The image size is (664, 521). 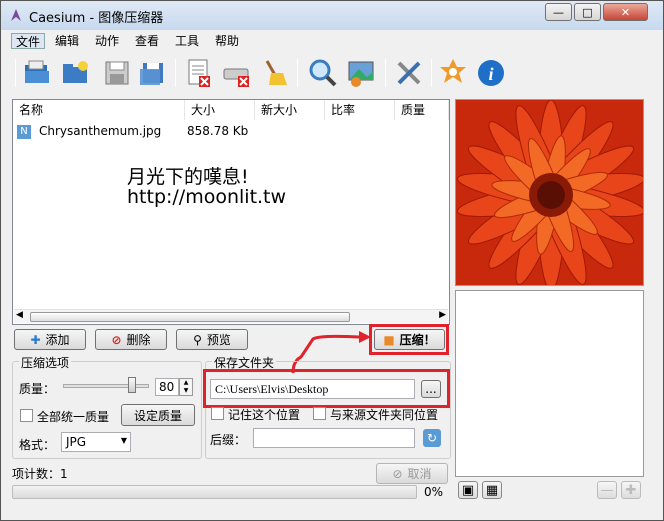 What do you see at coordinates (117, 73) in the screenshot?
I see `save-icon` at bounding box center [117, 73].